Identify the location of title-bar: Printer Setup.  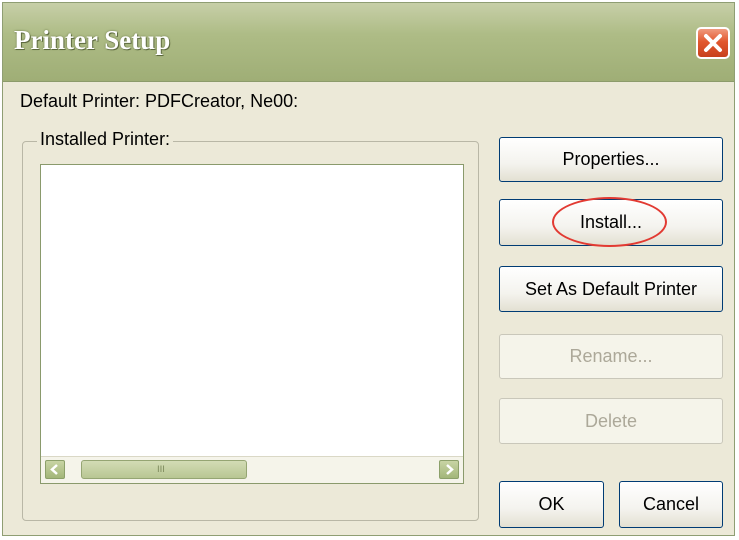
(368, 42).